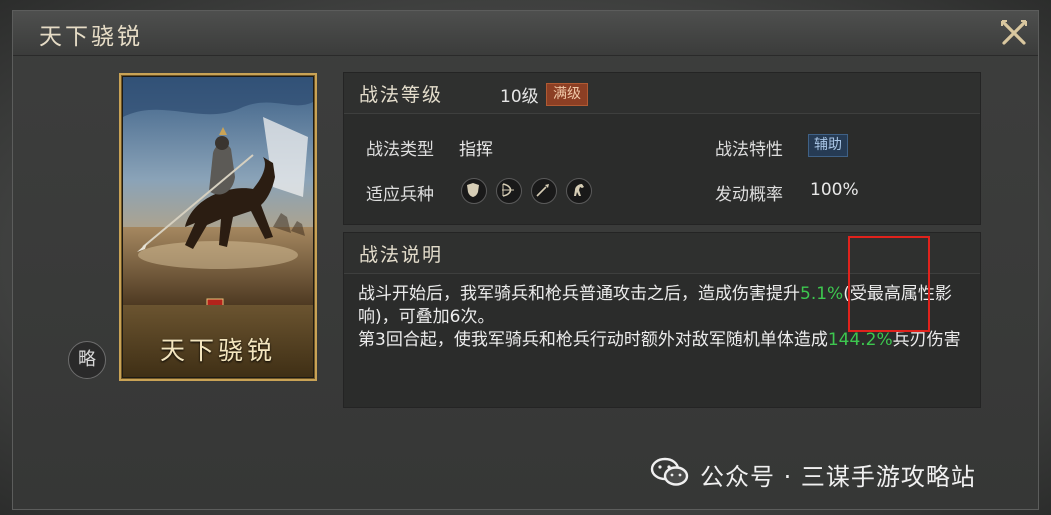 This screenshot has width=1051, height=515. What do you see at coordinates (474, 191) in the screenshot?
I see `shield-icon` at bounding box center [474, 191].